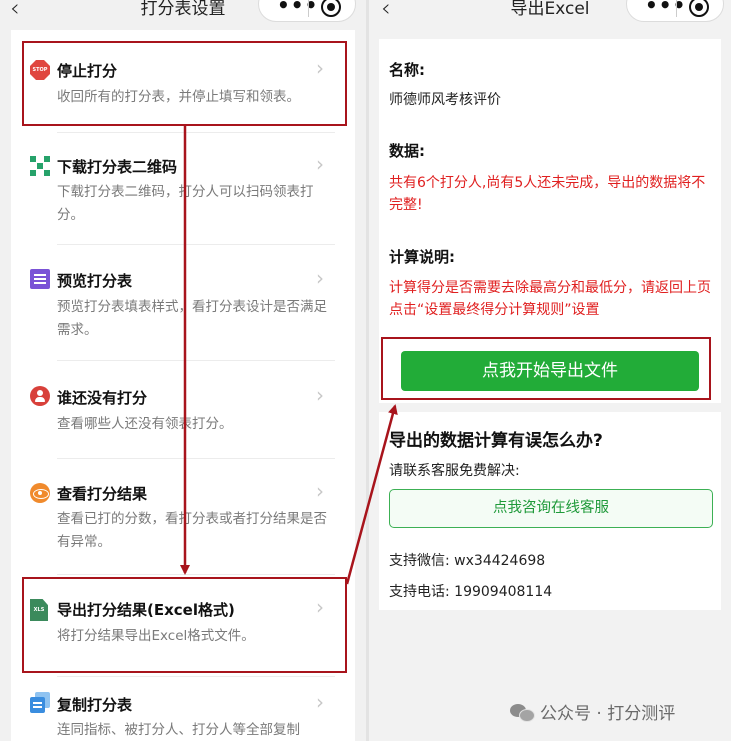  What do you see at coordinates (454, 471) in the screenshot?
I see `help-text: 请联系客服免费解决:` at bounding box center [454, 471].